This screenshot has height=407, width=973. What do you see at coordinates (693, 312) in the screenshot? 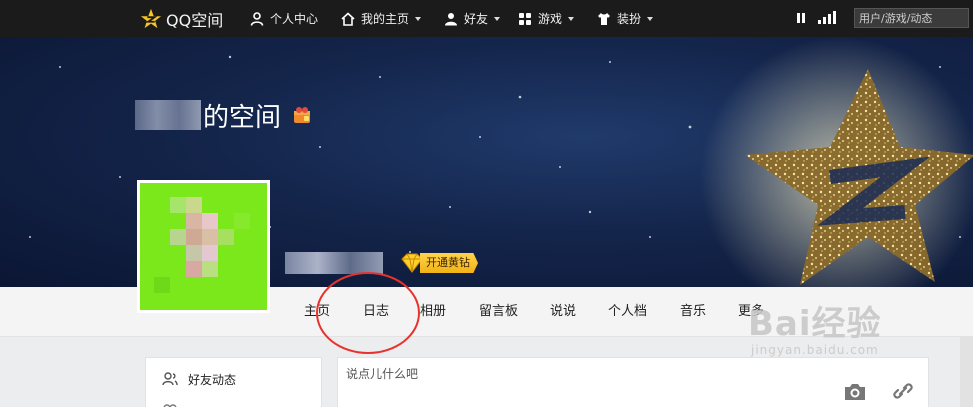
I see `tab-music: 音乐` at bounding box center [693, 312].